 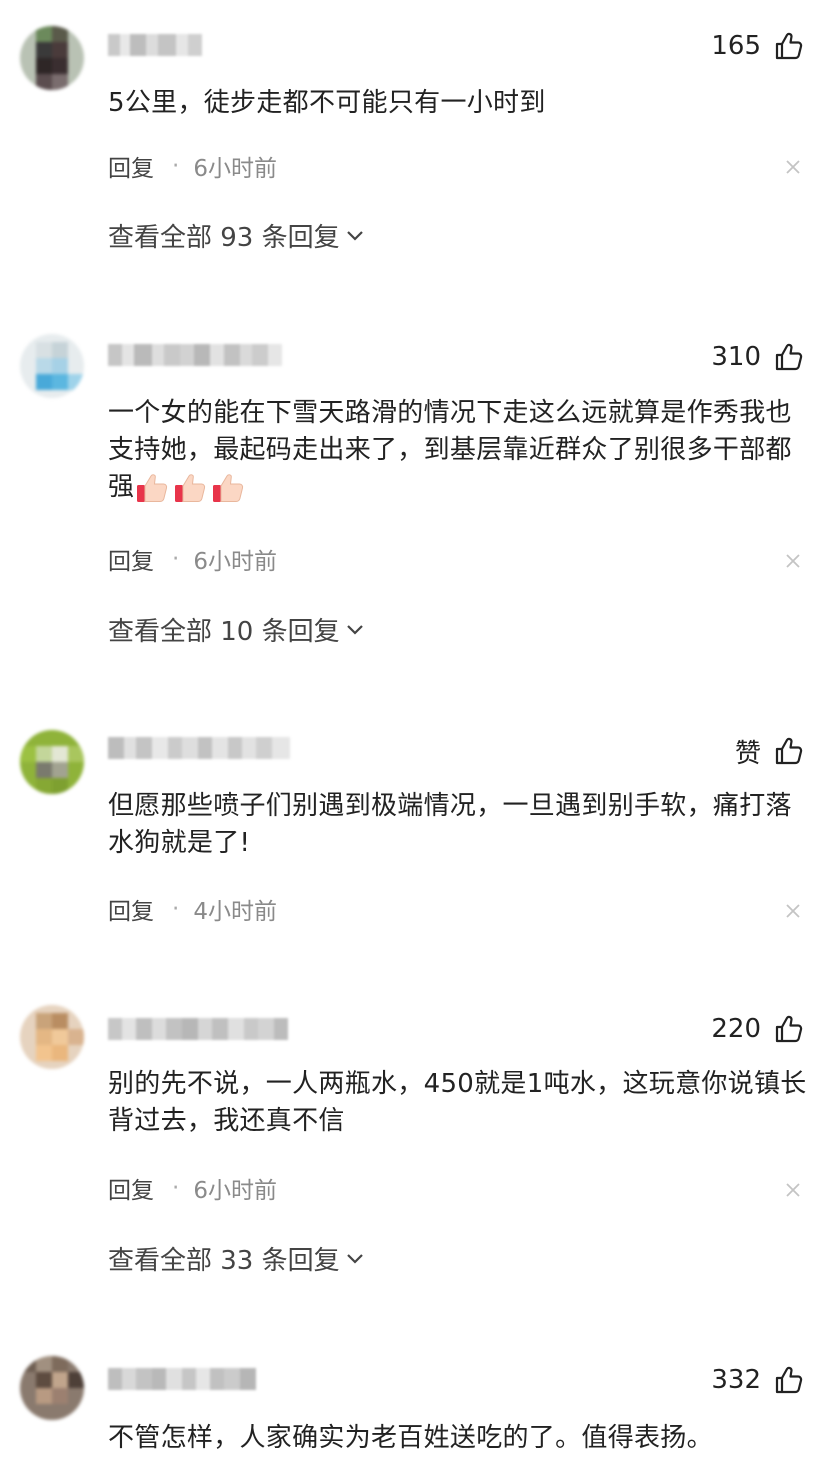 I want to click on view-replies-button: 查看全部 93 条回复, so click(x=237, y=235).